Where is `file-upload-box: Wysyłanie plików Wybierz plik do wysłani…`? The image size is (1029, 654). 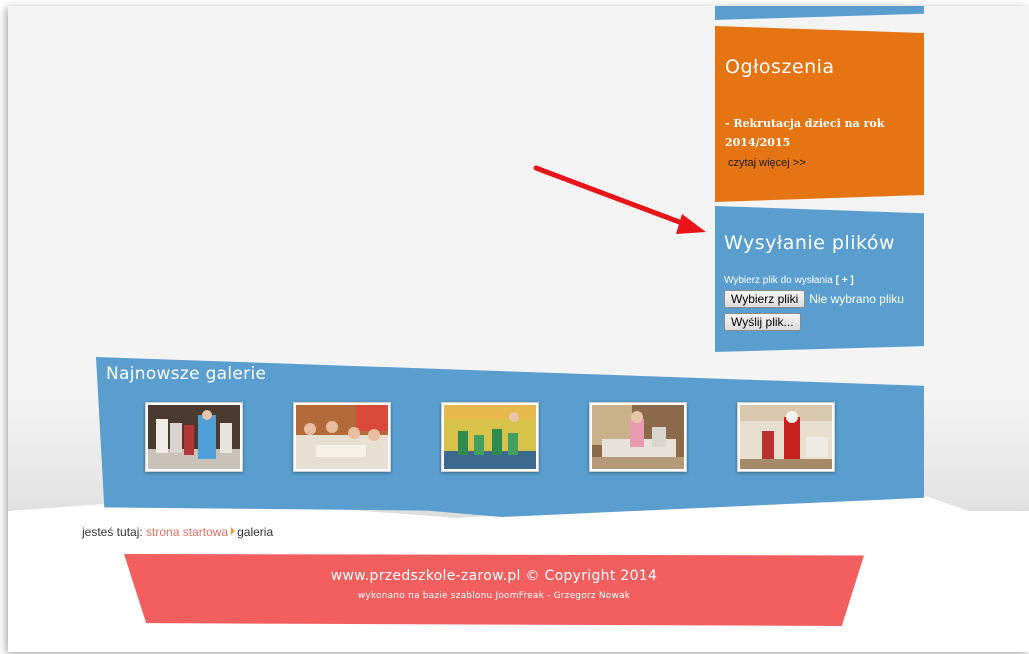
file-upload-box: Wysyłanie plików Wybierz plik do wysłani… is located at coordinates (819, 279).